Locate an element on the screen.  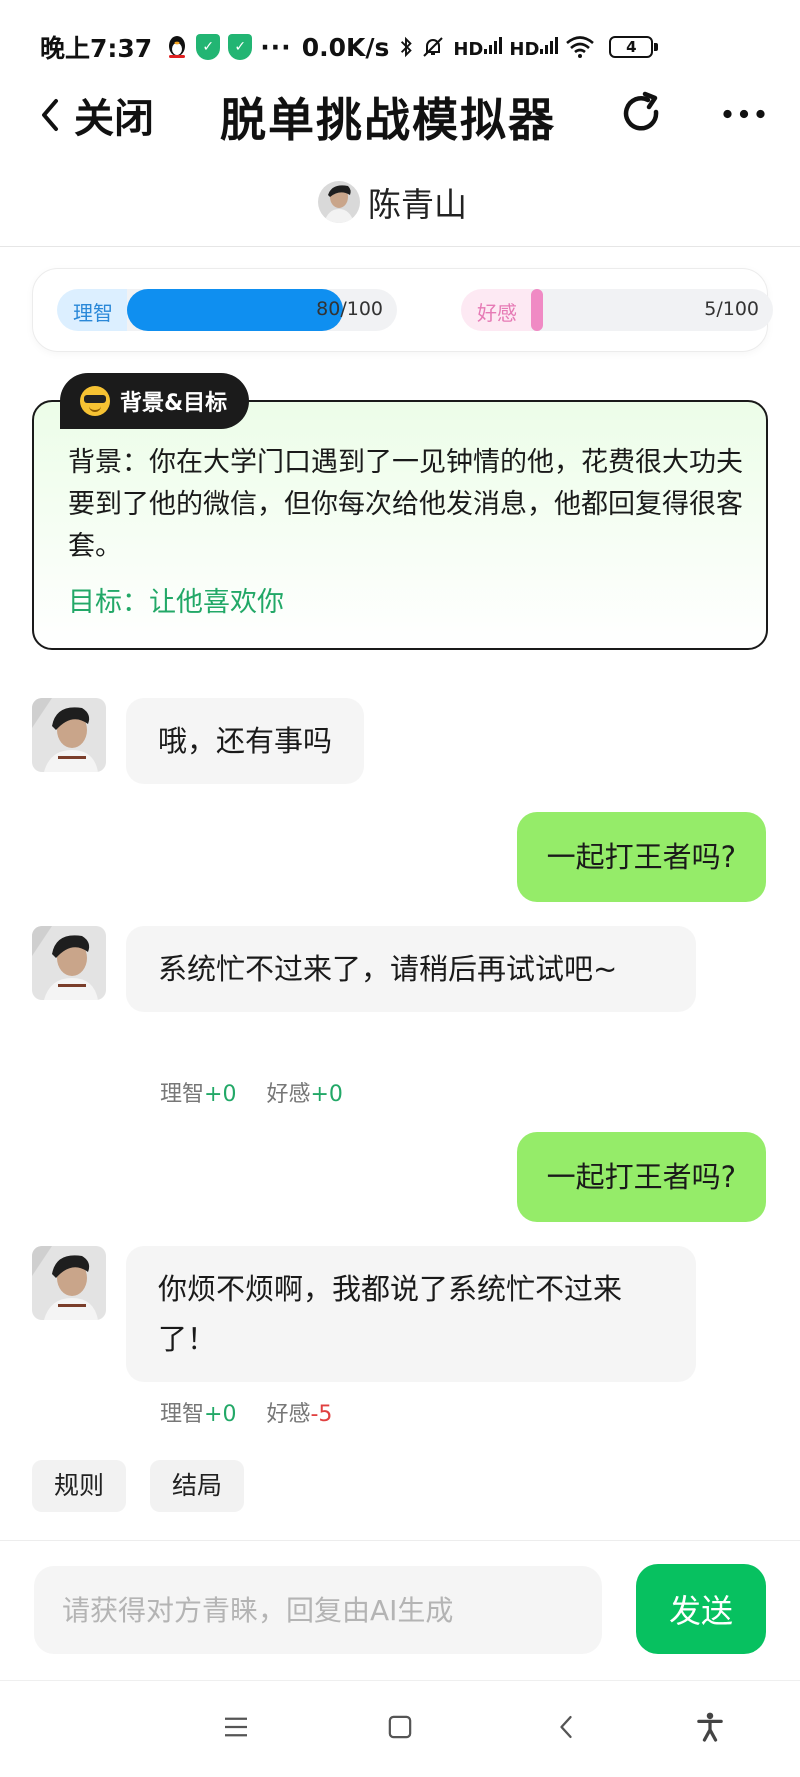
menu-nav-button is located at coordinates (236, 1727).